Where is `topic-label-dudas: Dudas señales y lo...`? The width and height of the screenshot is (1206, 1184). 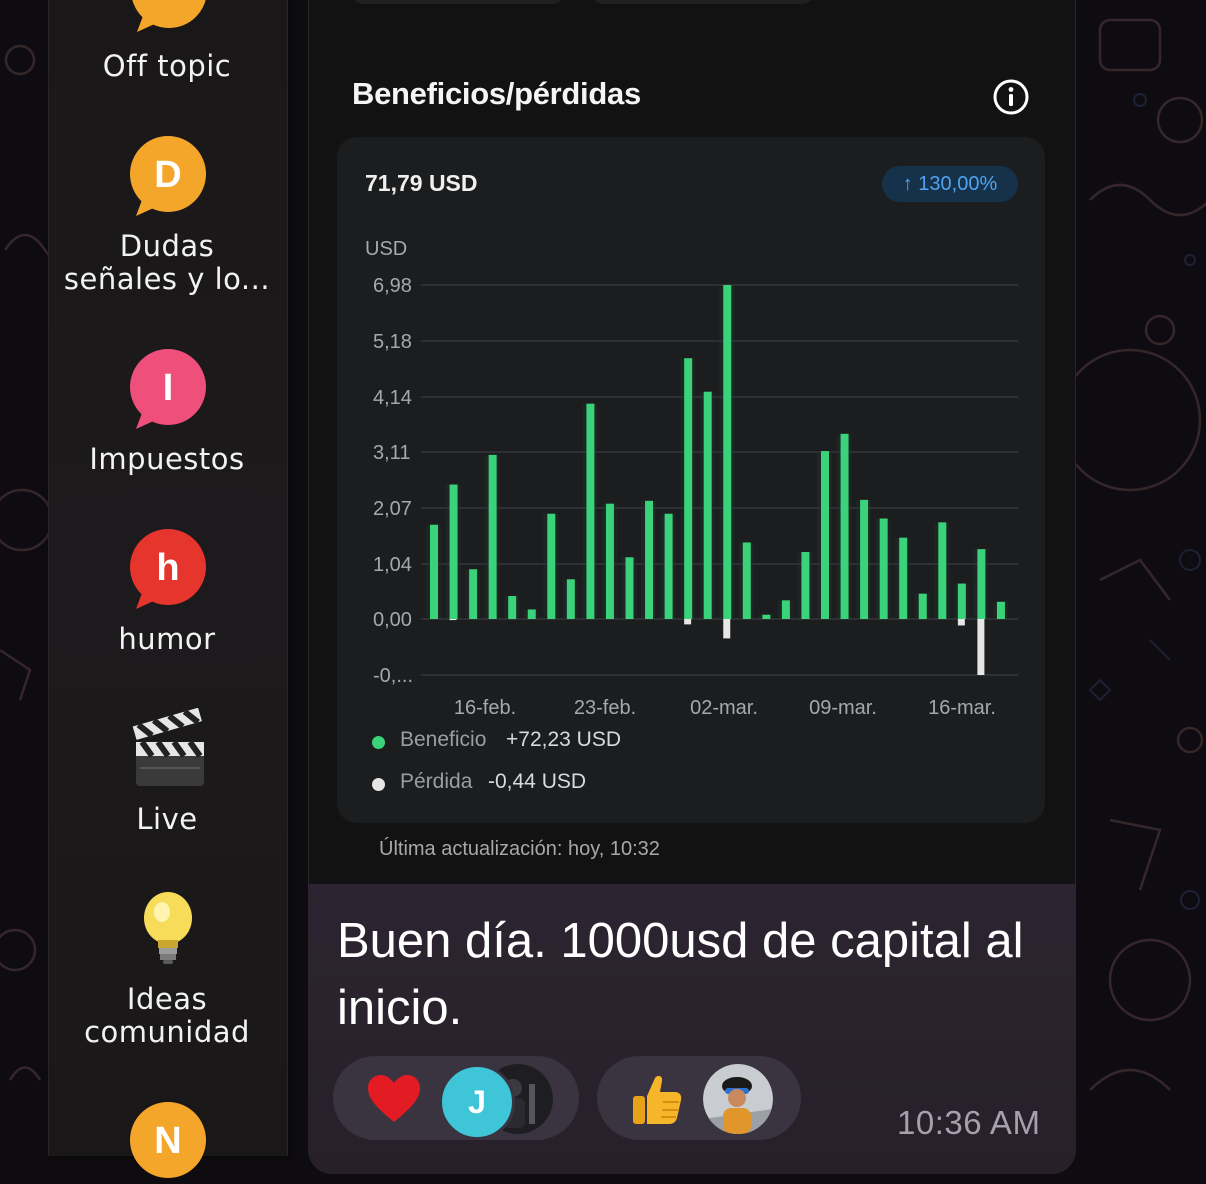 topic-label-dudas: Dudas señales y lo... is located at coordinates (167, 262).